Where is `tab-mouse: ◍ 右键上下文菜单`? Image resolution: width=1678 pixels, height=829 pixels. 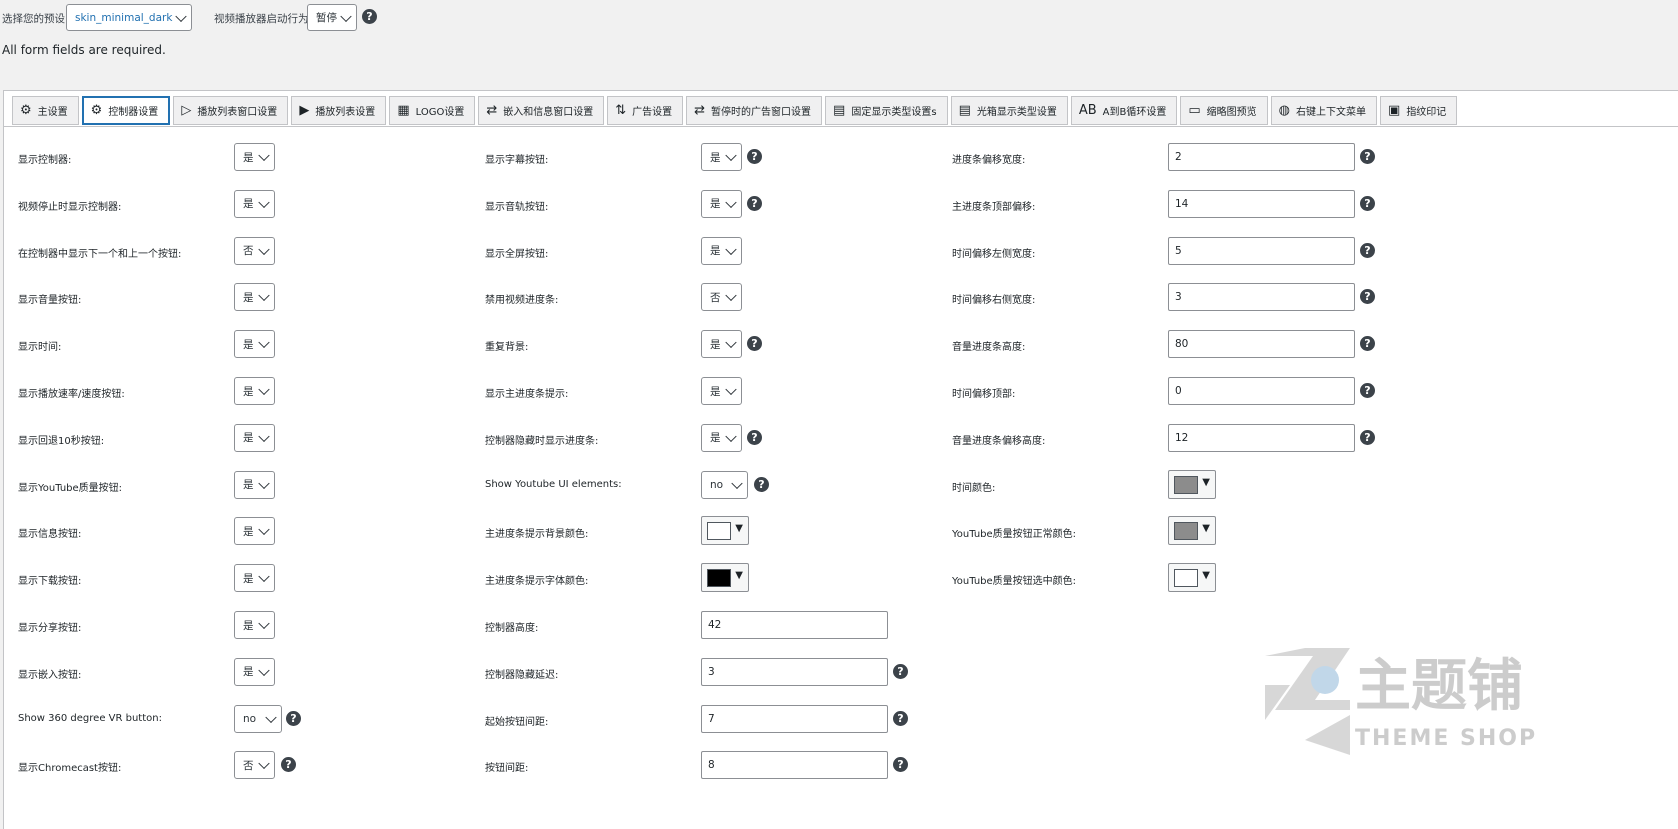
tab-mouse: ◍ 右键上下文菜单 is located at coordinates (1324, 110).